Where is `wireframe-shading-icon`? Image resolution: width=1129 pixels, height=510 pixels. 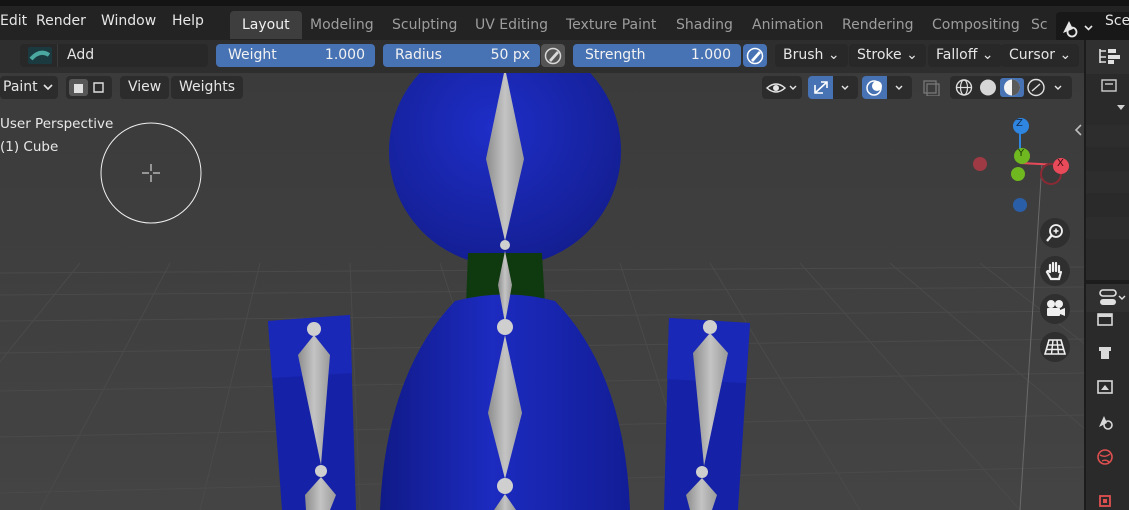
wireframe-shading-icon is located at coordinates (964, 87).